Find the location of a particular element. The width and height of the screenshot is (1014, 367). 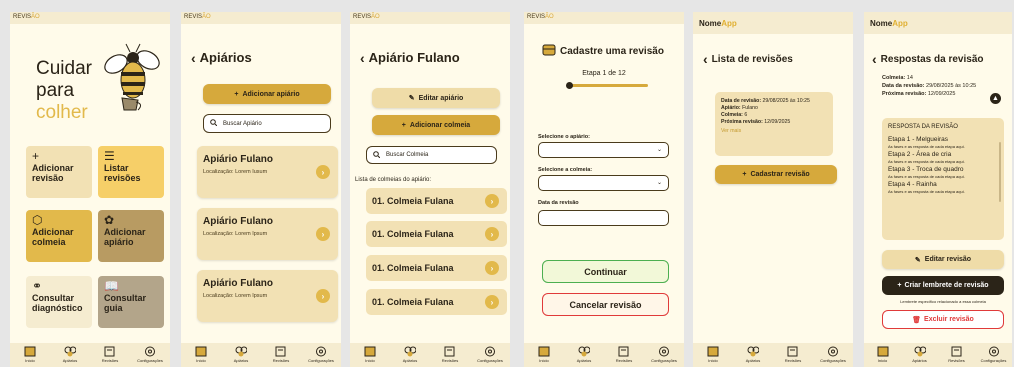

button-label: Editar apiário is located at coordinates (441, 98).